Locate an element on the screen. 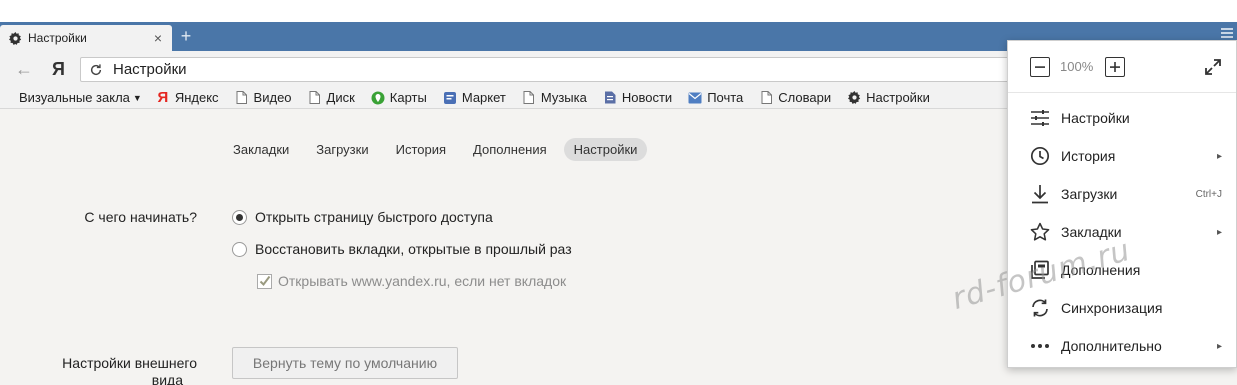 The image size is (1237, 385). fullscreen-icon is located at coordinates (1213, 67).